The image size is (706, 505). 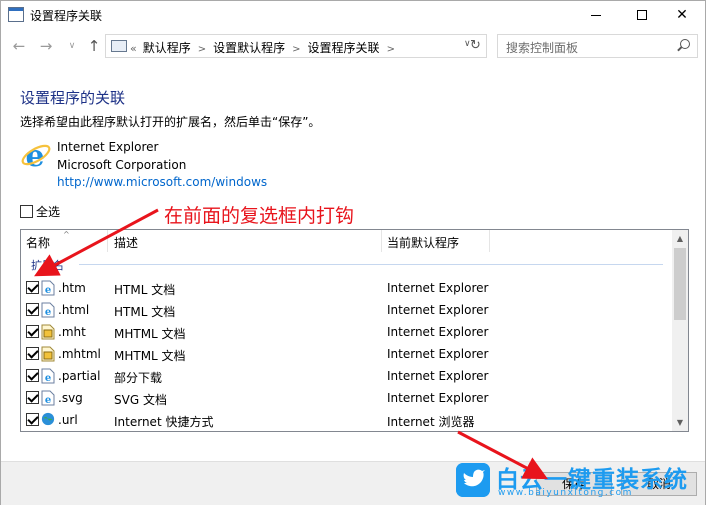 What do you see at coordinates (164, 422) in the screenshot?
I see `row-description: Internet 快捷方式` at bounding box center [164, 422].